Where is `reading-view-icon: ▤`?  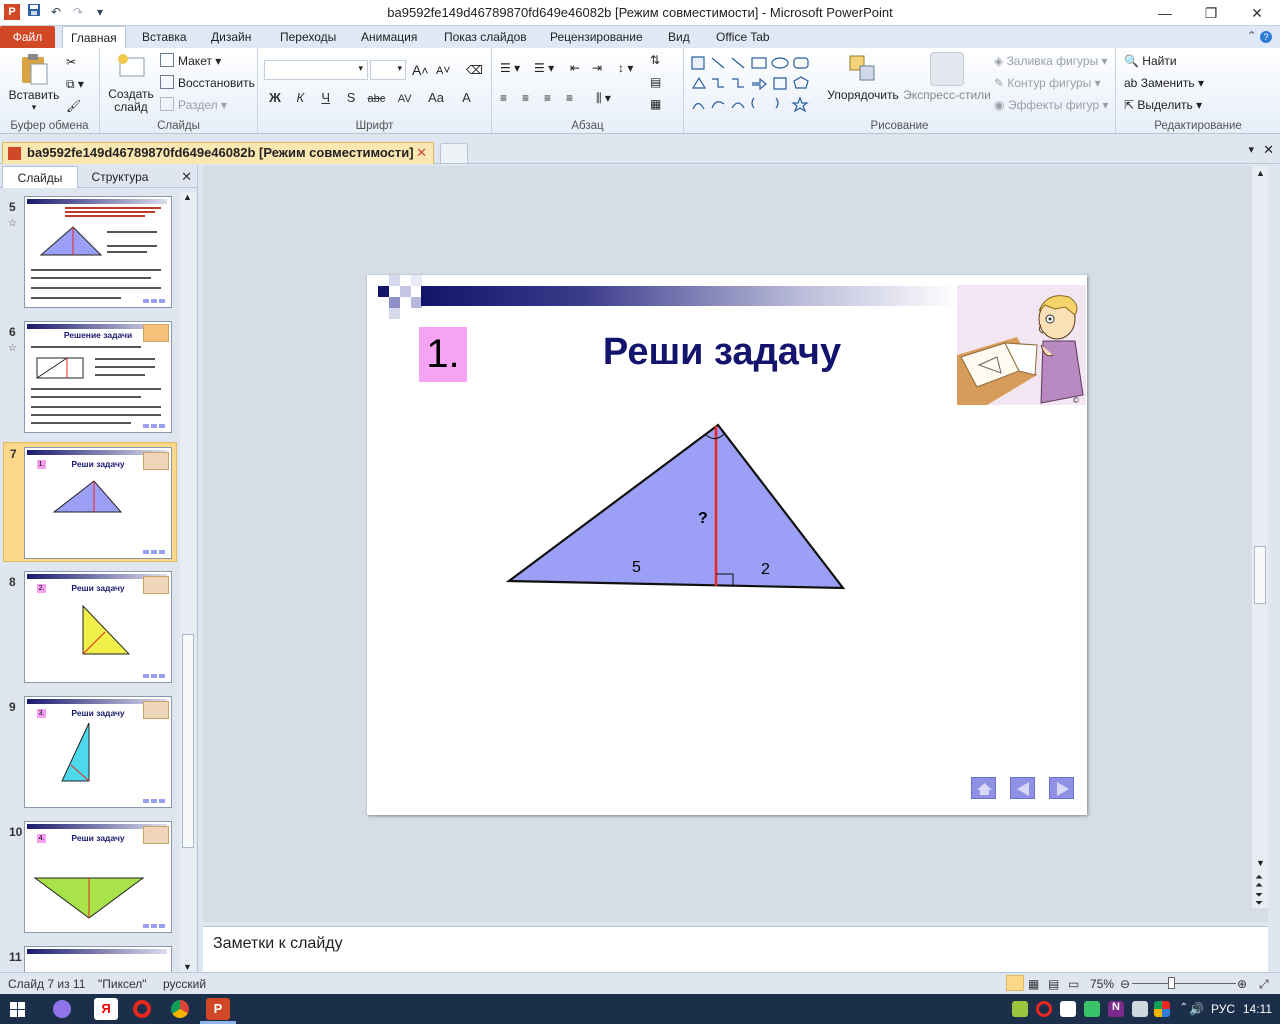
reading-view-icon: ▤ is located at coordinates (1053, 984).